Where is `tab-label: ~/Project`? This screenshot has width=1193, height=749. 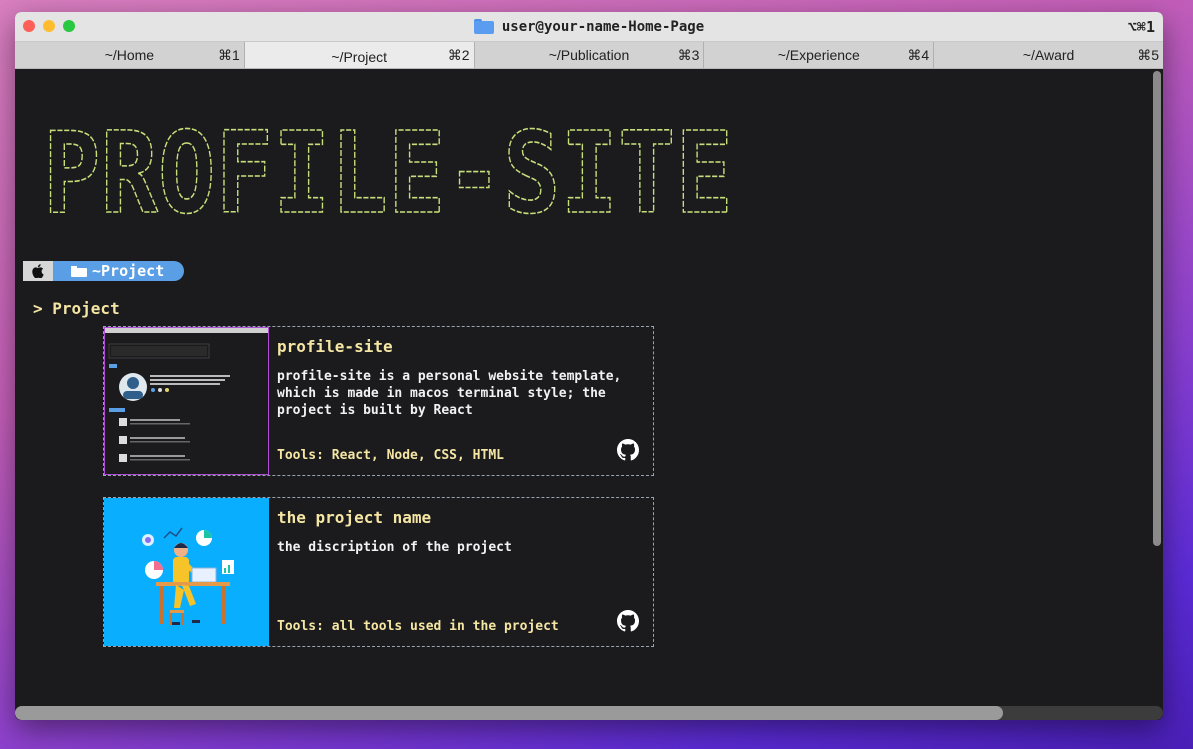
tab-label: ~/Project is located at coordinates (359, 57).